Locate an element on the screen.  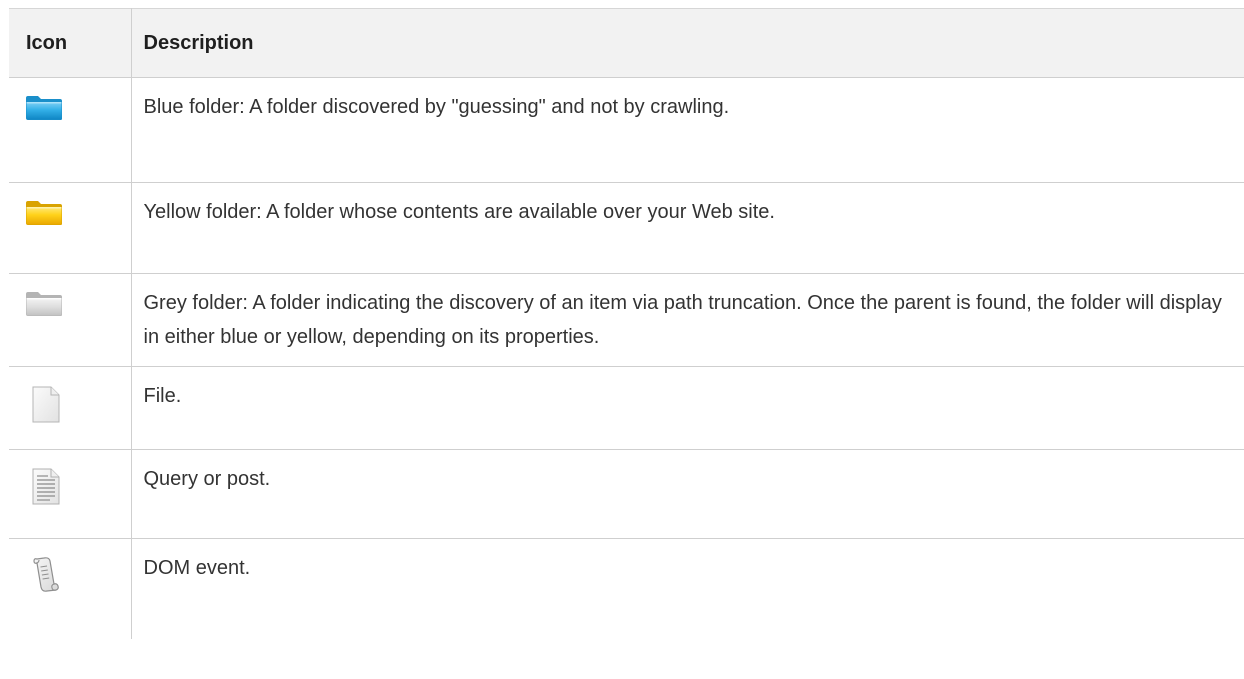
query-post-icon is located at coordinates (46, 486).